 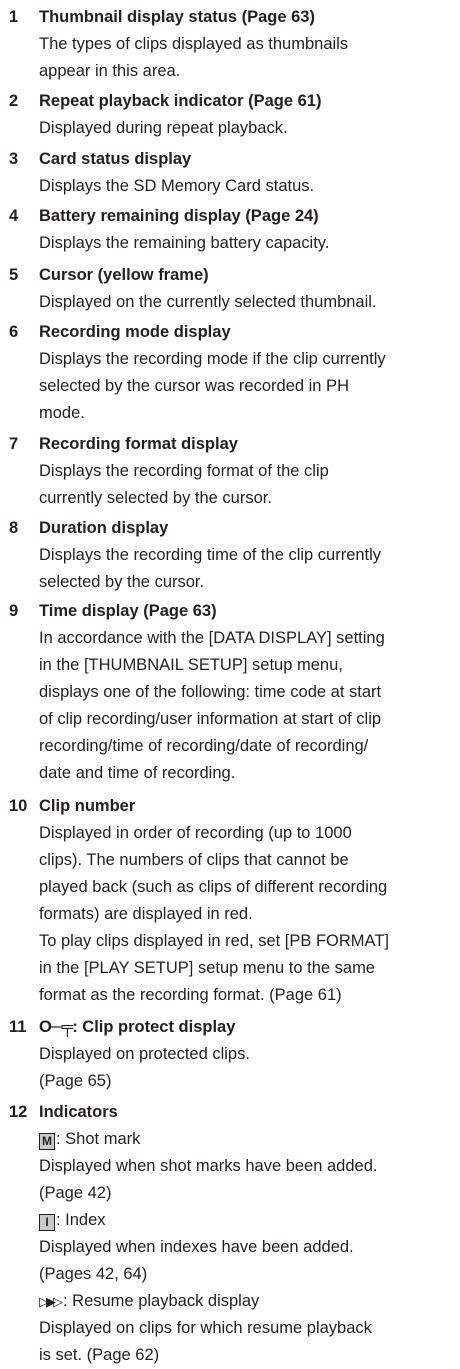 I want to click on indicator-label: : Resume playback display, so click(x=161, y=1301).